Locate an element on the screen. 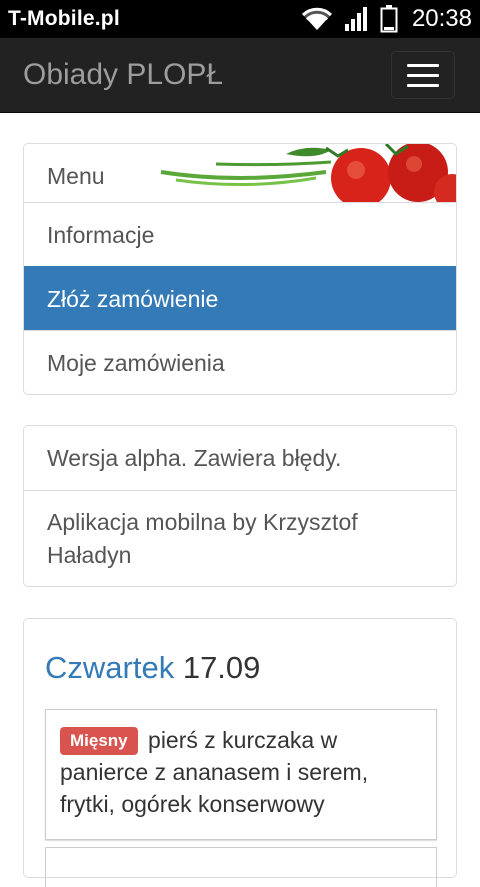 The image size is (480, 887). menu-header-label: Menu is located at coordinates (76, 176).